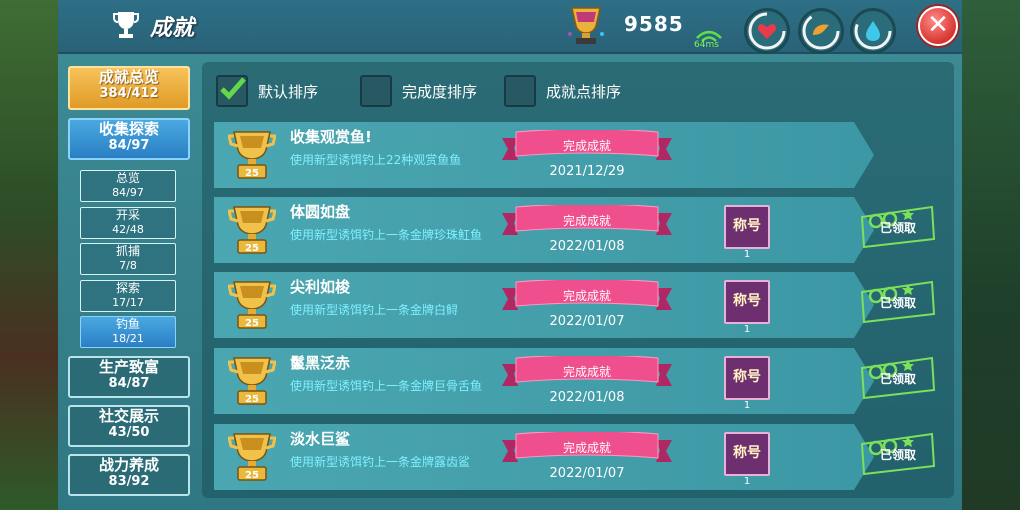 The image size is (1020, 510). What do you see at coordinates (587, 171) in the screenshot?
I see `completion-date: 2021/12/29` at bounding box center [587, 171].